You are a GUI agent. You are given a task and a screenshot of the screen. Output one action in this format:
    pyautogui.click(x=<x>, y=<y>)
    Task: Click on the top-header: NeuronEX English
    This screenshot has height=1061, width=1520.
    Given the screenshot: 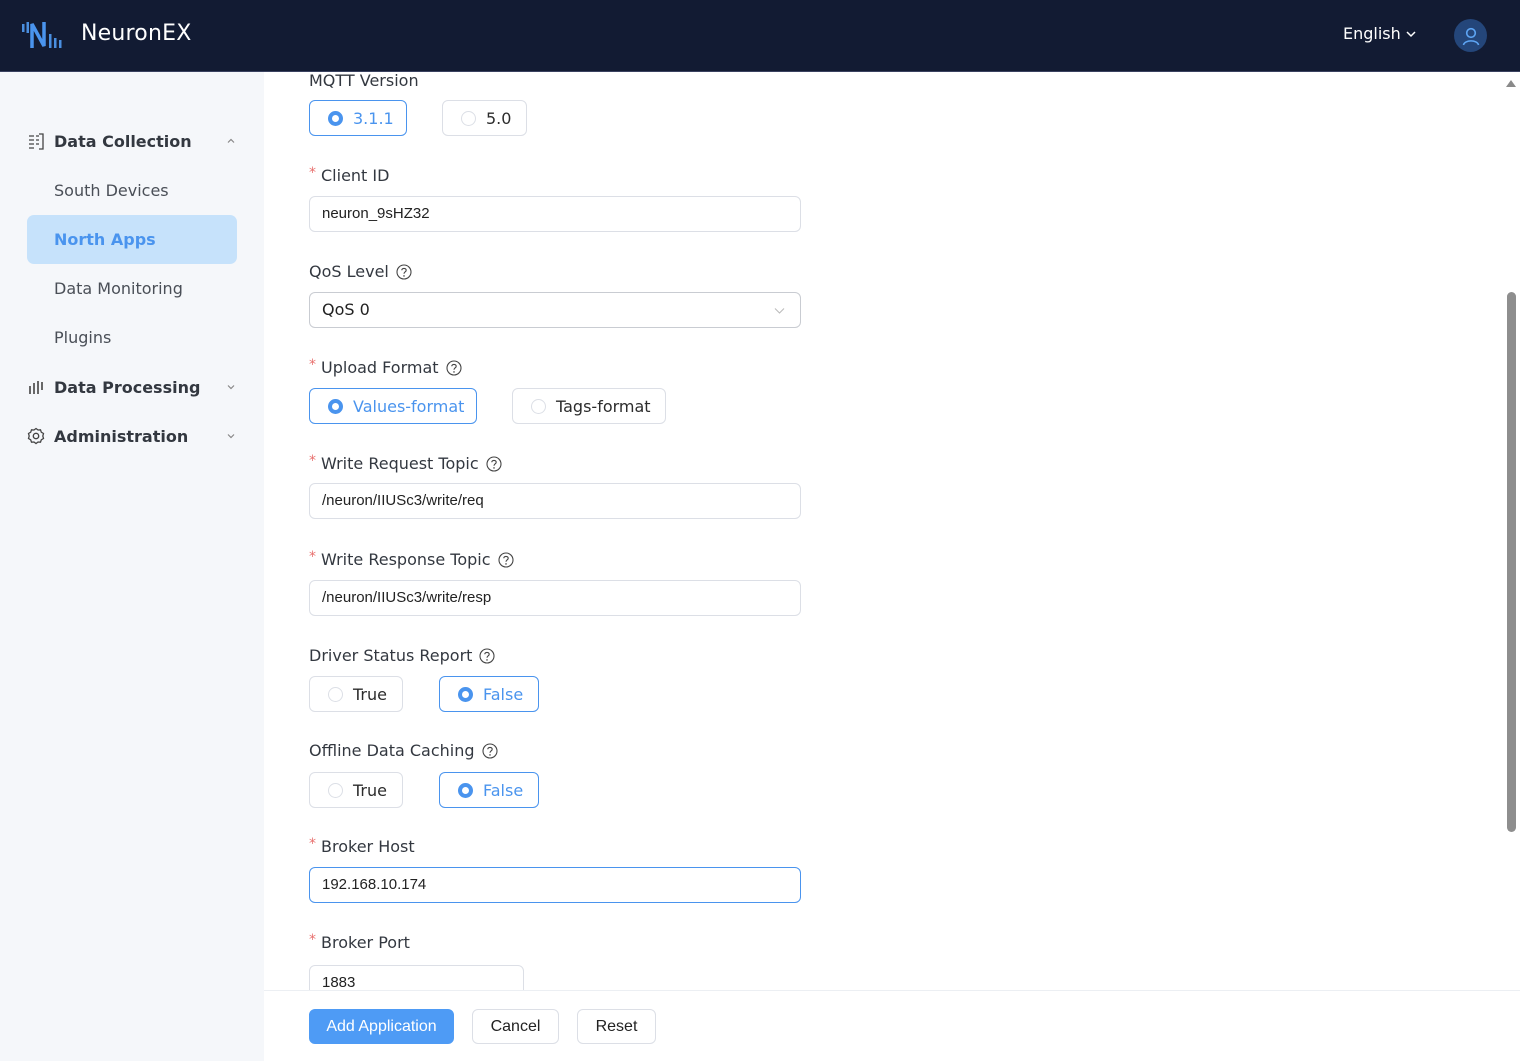 What is the action you would take?
    pyautogui.click(x=760, y=36)
    